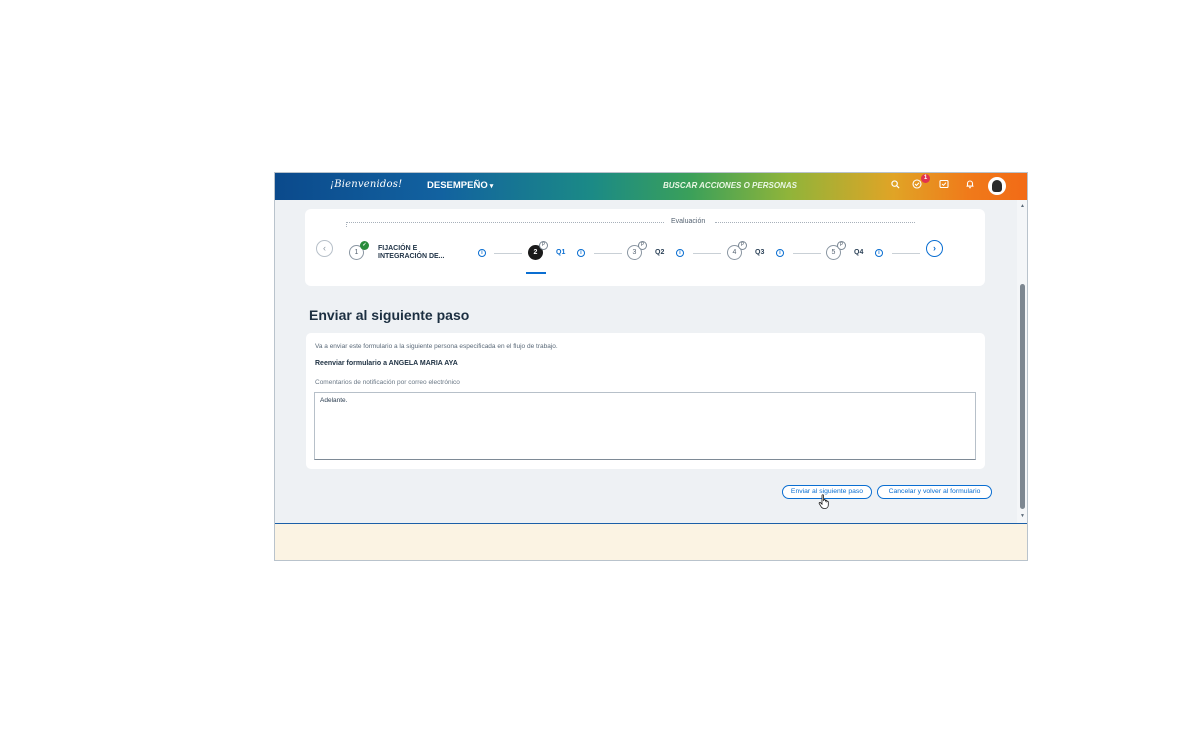  Describe the element at coordinates (823, 501) in the screenshot. I see `hand-cursor-icon` at that location.